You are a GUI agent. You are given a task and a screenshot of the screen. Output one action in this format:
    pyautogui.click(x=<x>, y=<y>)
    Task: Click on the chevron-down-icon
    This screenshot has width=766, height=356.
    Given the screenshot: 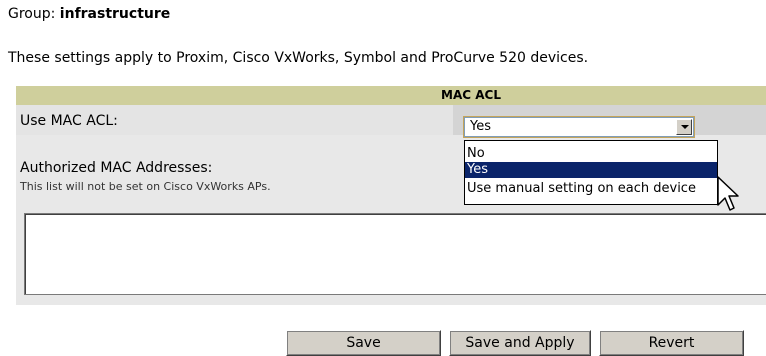 What is the action you would take?
    pyautogui.click(x=684, y=127)
    